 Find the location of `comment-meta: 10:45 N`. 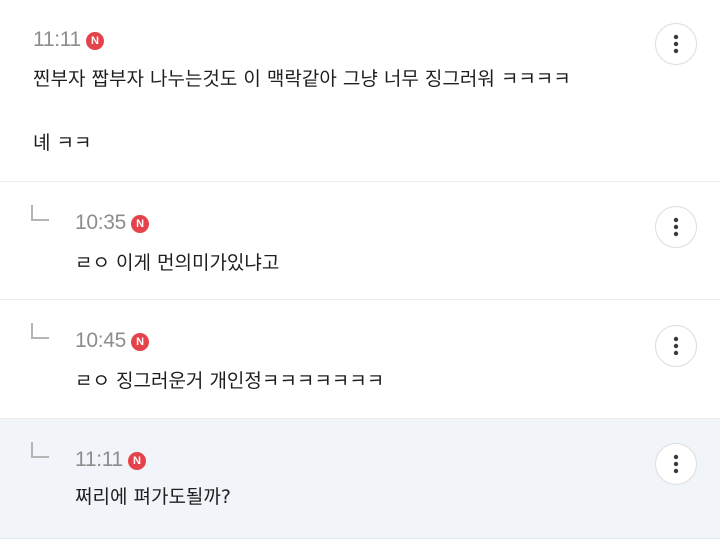

comment-meta: 10:45 N is located at coordinates (112, 341).